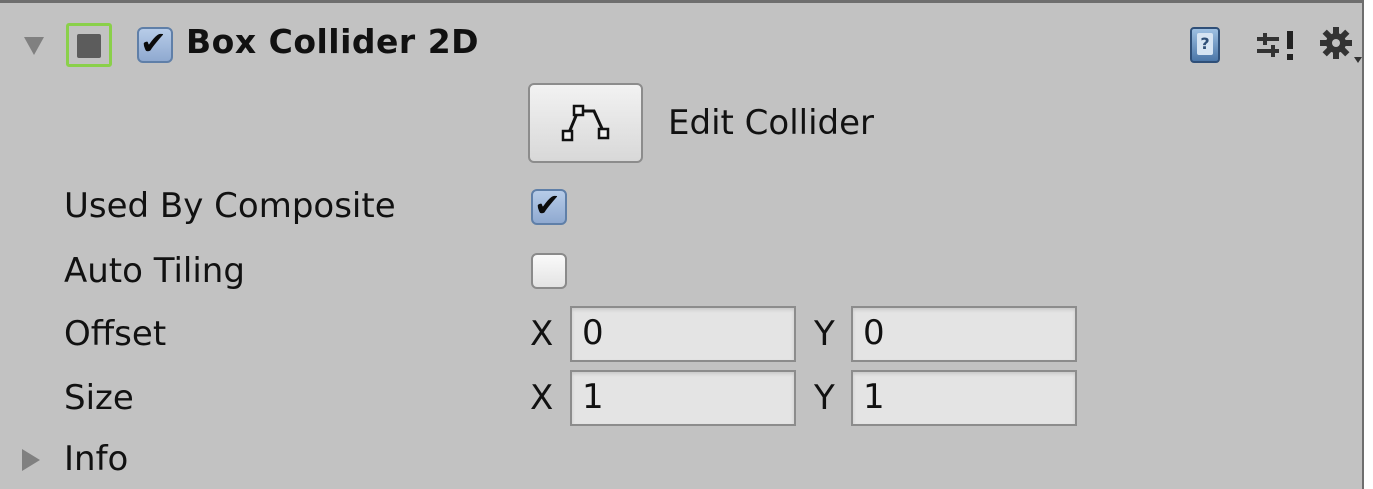 The width and height of the screenshot is (1373, 489). I want to click on presets-icon, so click(1277, 46).